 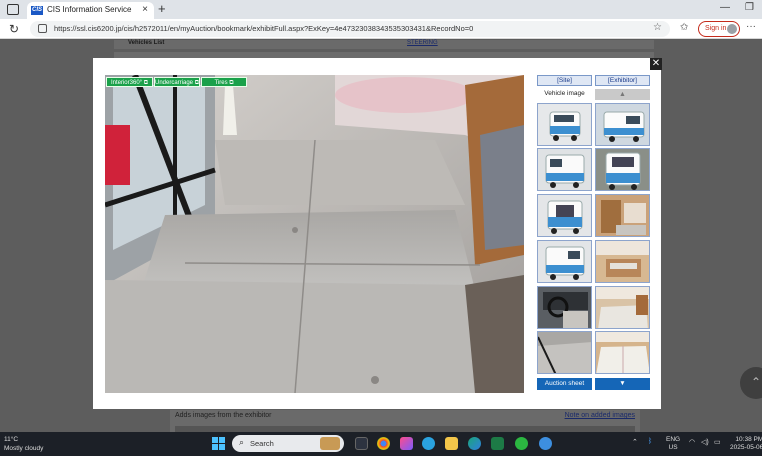 I want to click on interior360-tab: Interior360° ⧉, so click(x=129, y=82).